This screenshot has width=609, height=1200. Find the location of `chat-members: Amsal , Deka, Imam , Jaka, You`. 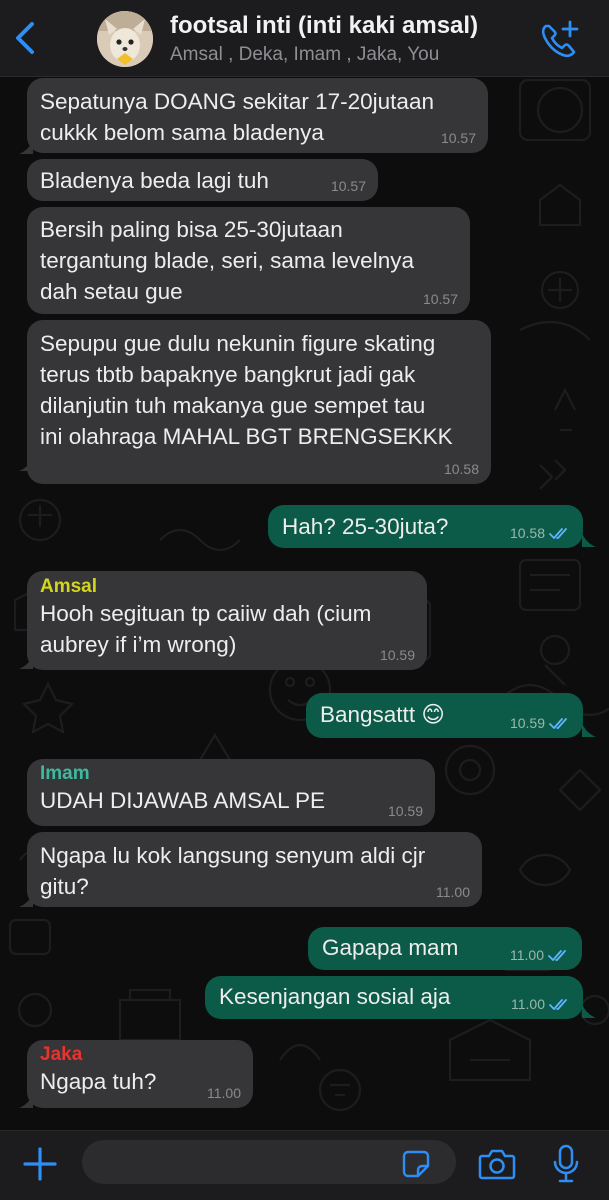

chat-members: Amsal , Deka, Imam , Jaka, You is located at coordinates (304, 55).